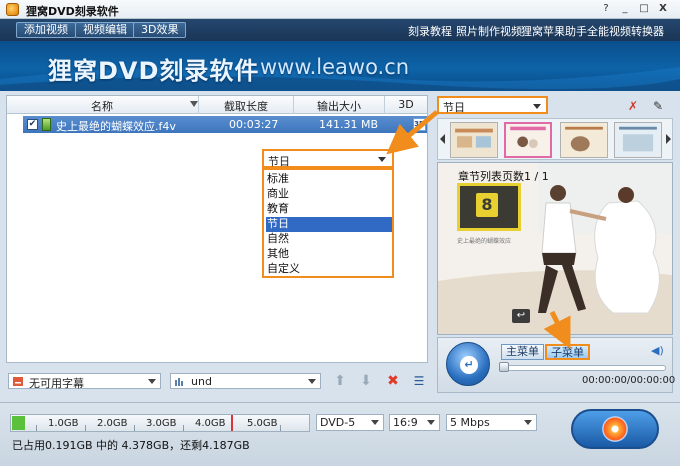  I want to click on row-duration: 00:03:27, so click(254, 124).